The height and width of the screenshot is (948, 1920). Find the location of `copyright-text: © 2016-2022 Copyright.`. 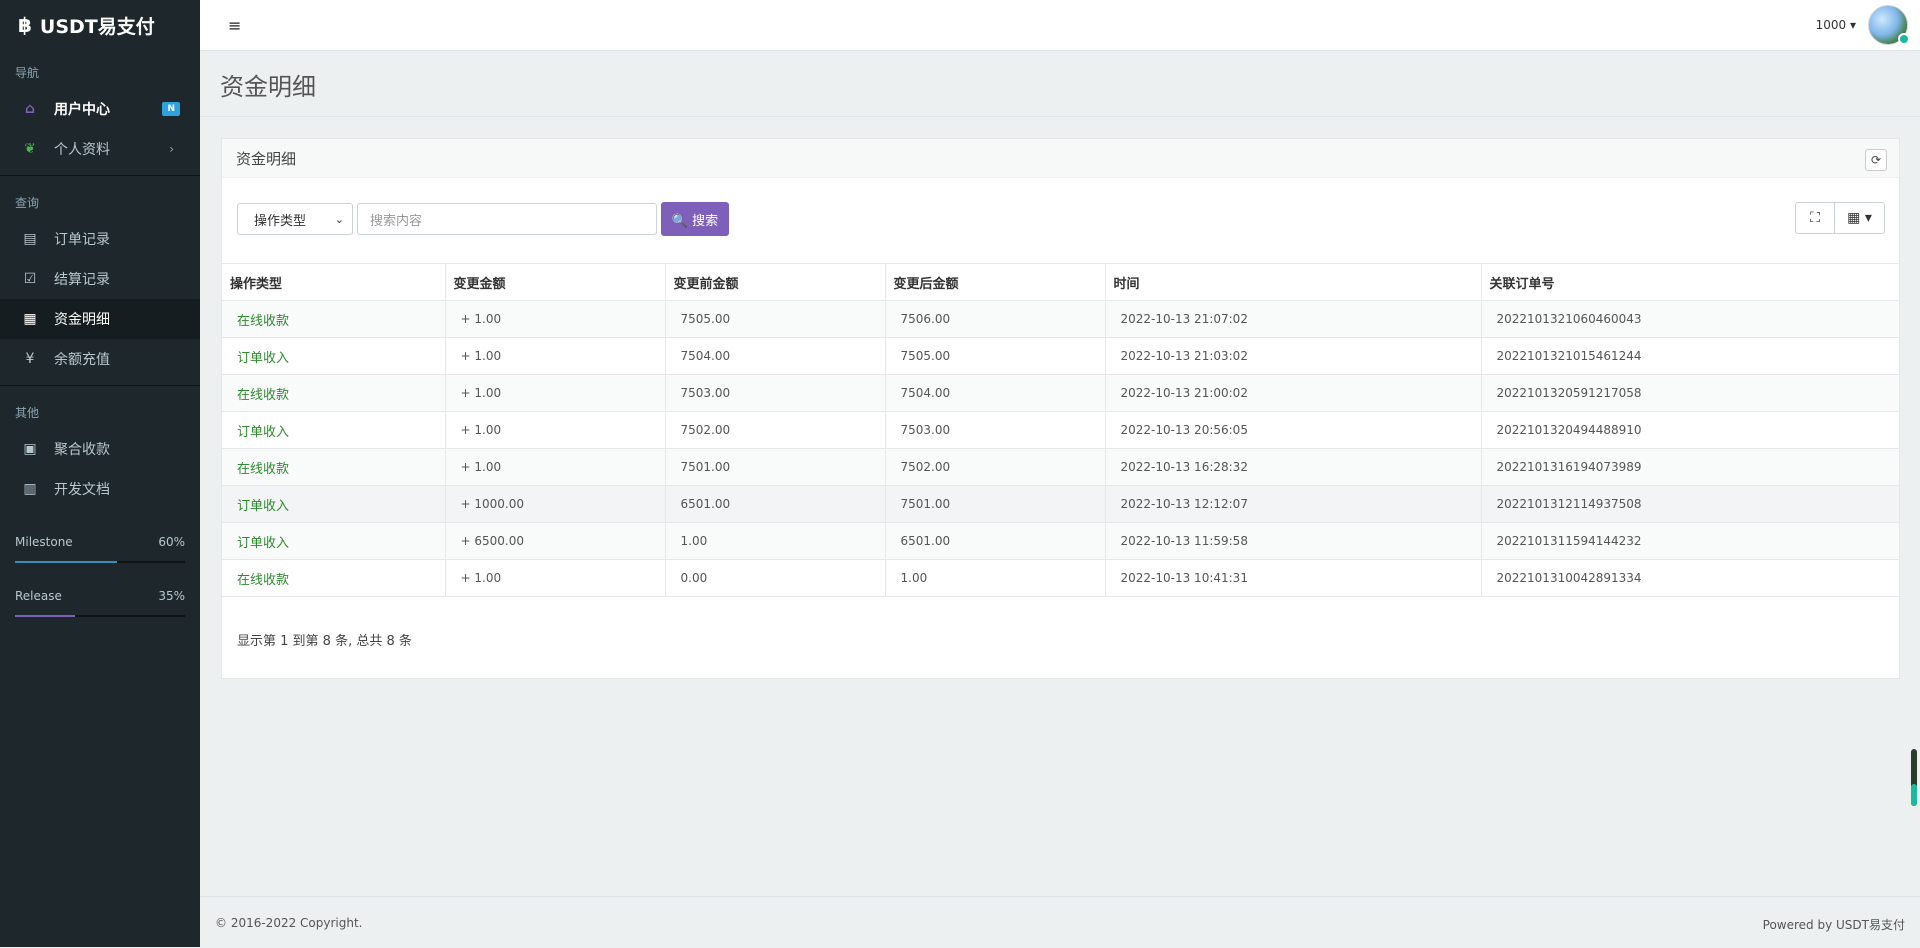

copyright-text: © 2016-2022 Copyright. is located at coordinates (289, 923).